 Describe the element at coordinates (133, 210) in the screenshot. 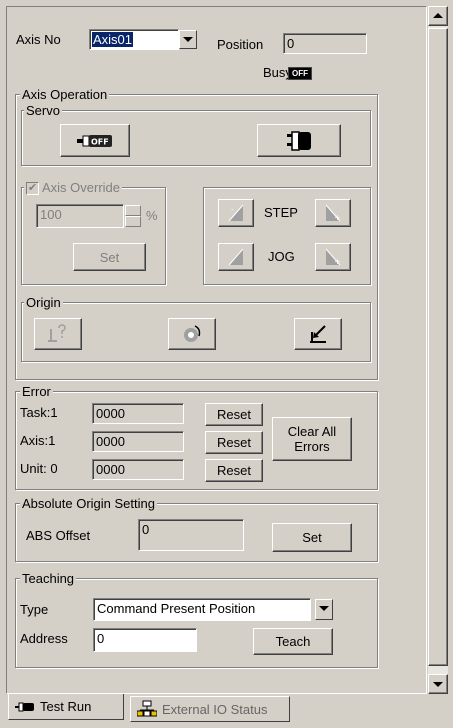

I see `spin-up-arrow` at that location.